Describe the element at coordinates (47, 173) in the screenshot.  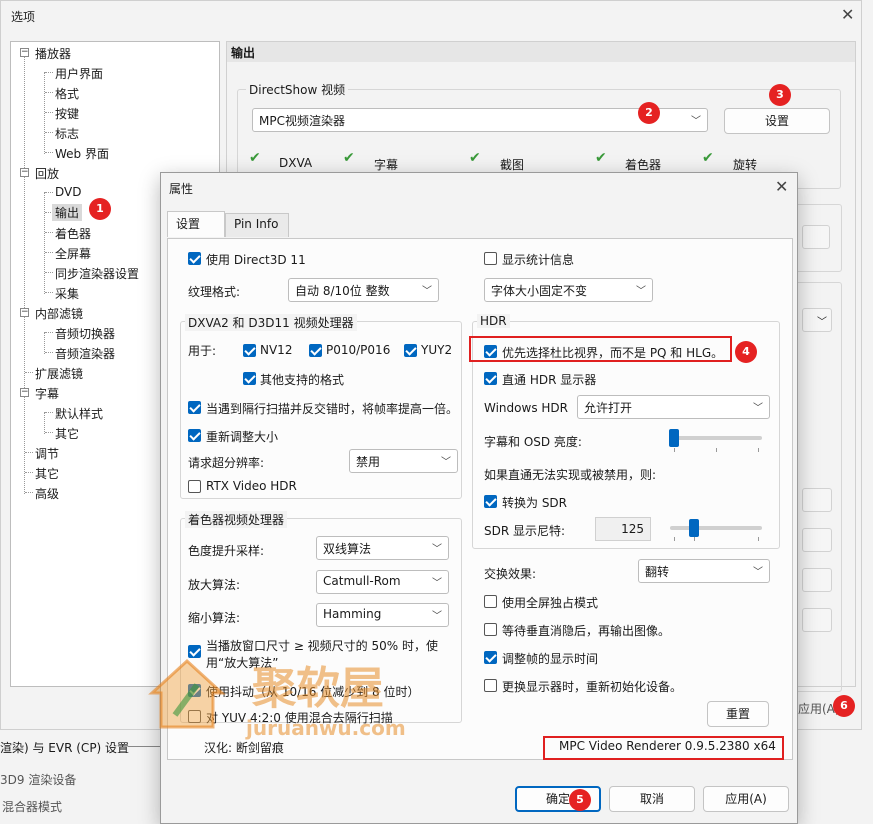
I see `tree-playback: 回放` at that location.